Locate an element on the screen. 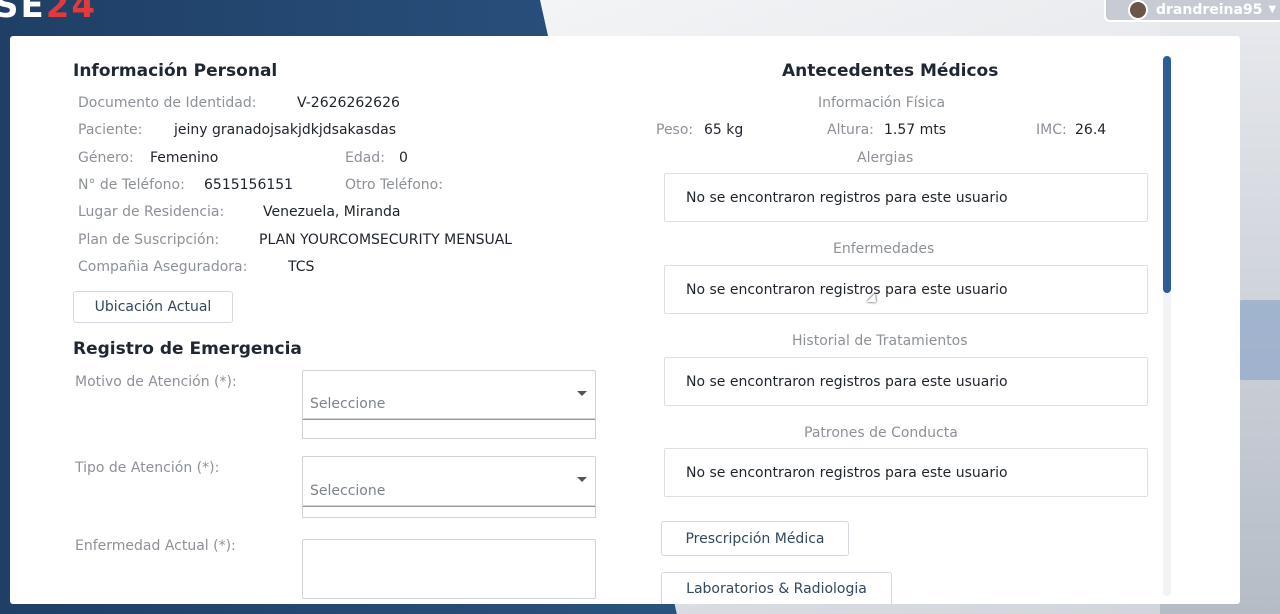 This screenshot has width=1280, height=614. type-input-underline is located at coordinates (449, 512).